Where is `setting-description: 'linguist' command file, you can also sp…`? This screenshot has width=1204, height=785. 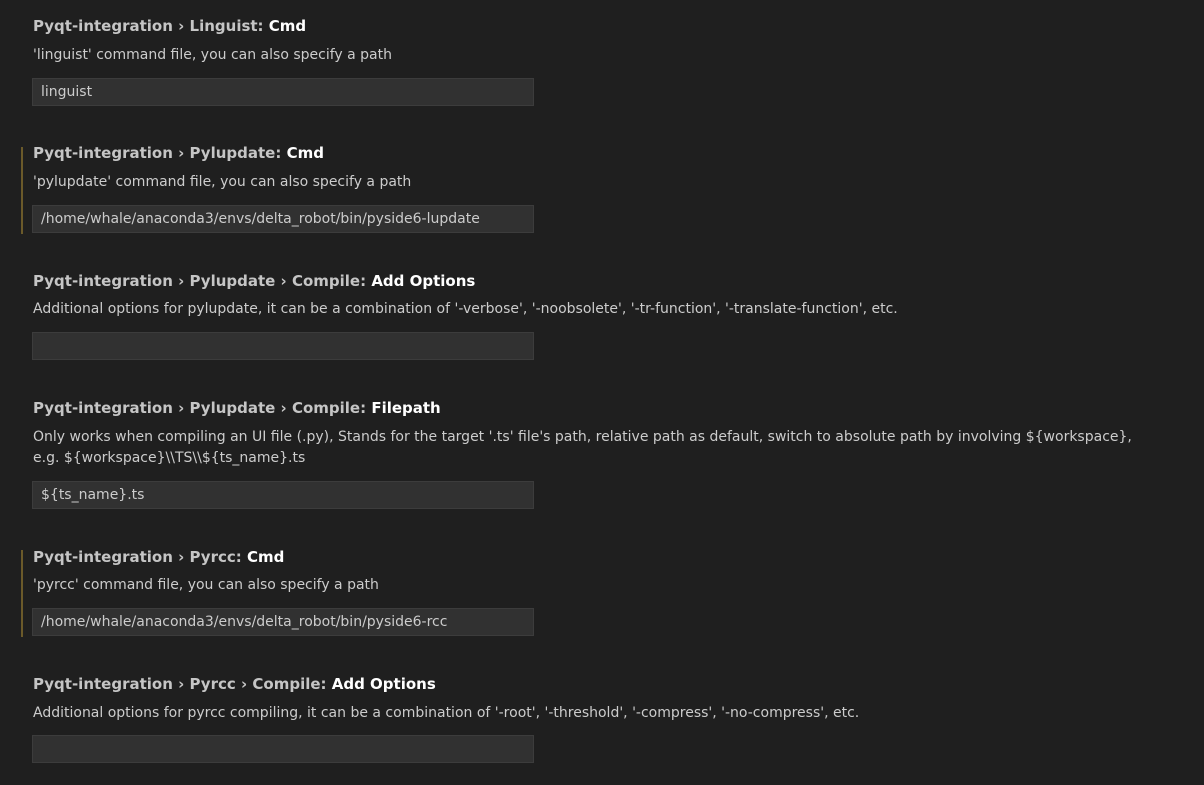 setting-description: 'linguist' command file, you can also sp… is located at coordinates (212, 55).